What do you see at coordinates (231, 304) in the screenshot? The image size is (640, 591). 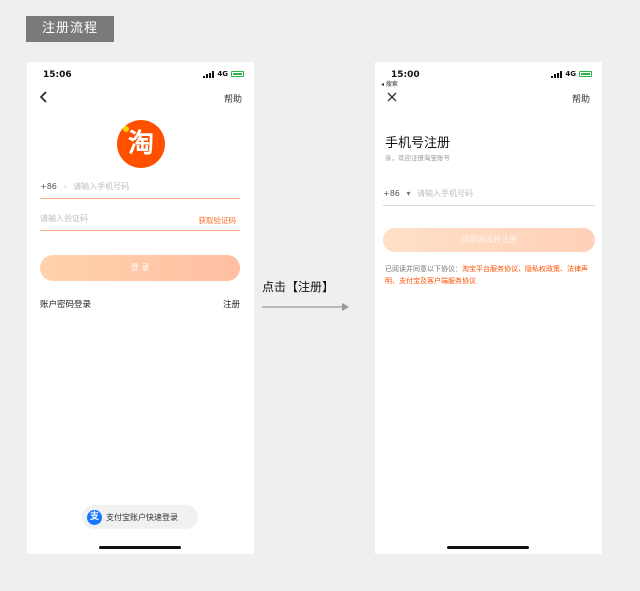 I see `register-link: 注册` at bounding box center [231, 304].